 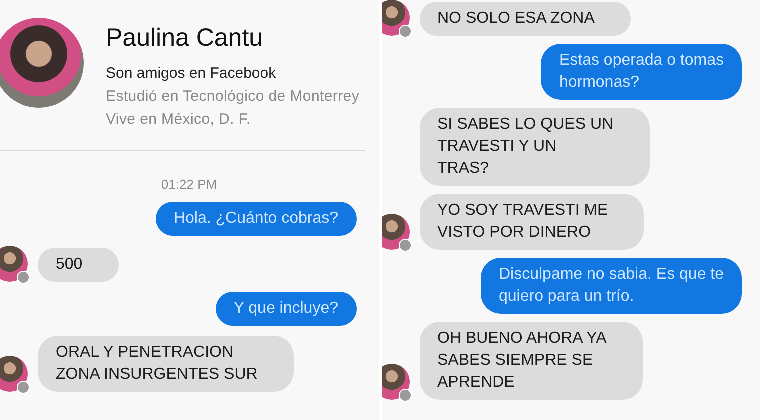 I want to click on message-bubble: ORAL Y PENETRACION ZONA INSURGENTES SUR, so click(x=166, y=364).